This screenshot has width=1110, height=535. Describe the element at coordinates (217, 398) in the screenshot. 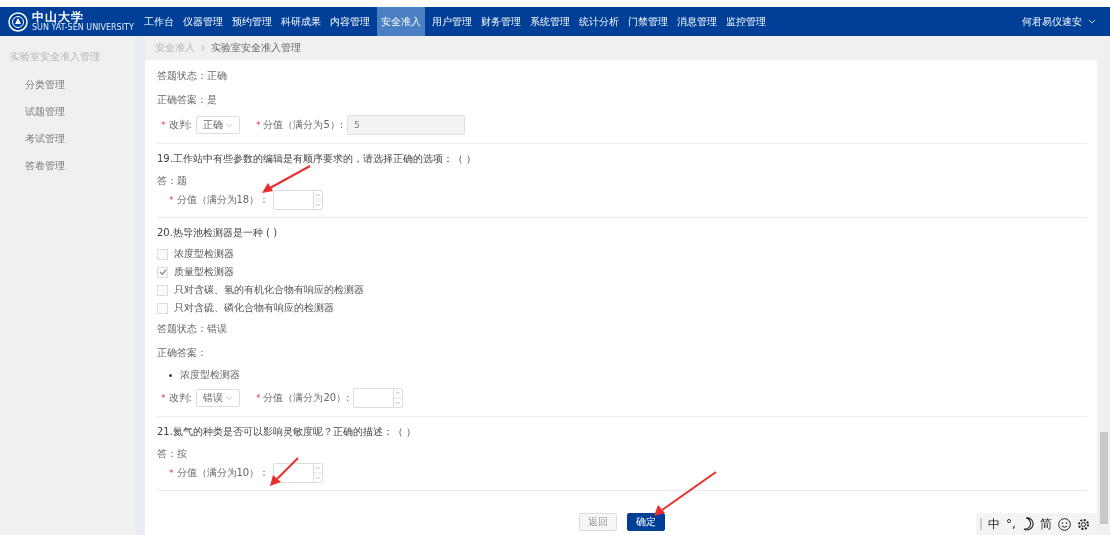

I see `judge-select: 错误` at that location.